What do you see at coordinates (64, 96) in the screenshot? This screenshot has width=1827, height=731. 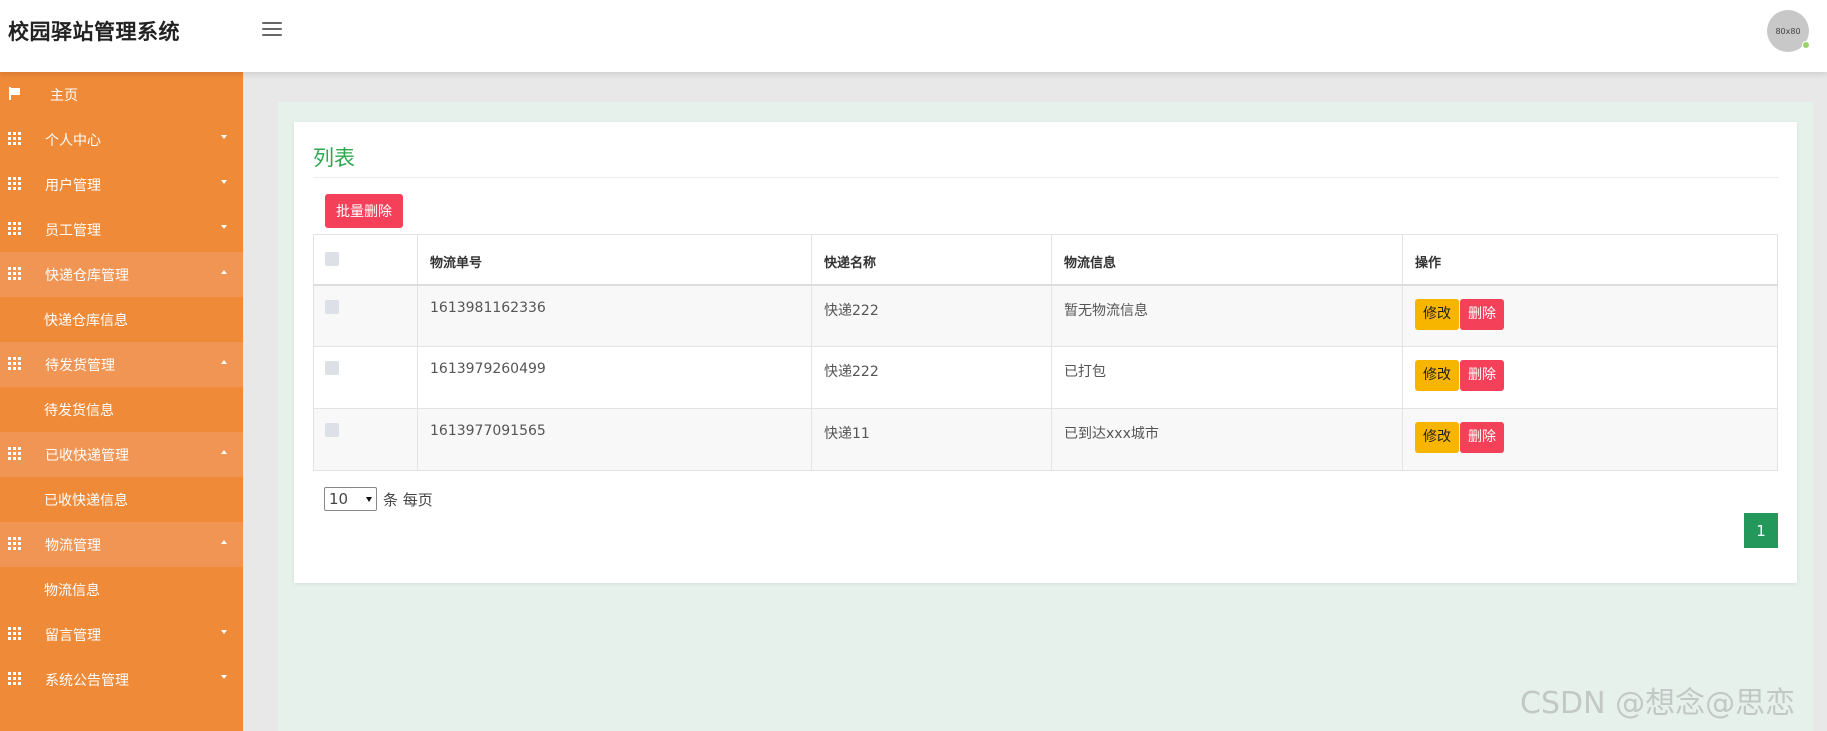 I see `sidebar-item-label: 主页` at bounding box center [64, 96].